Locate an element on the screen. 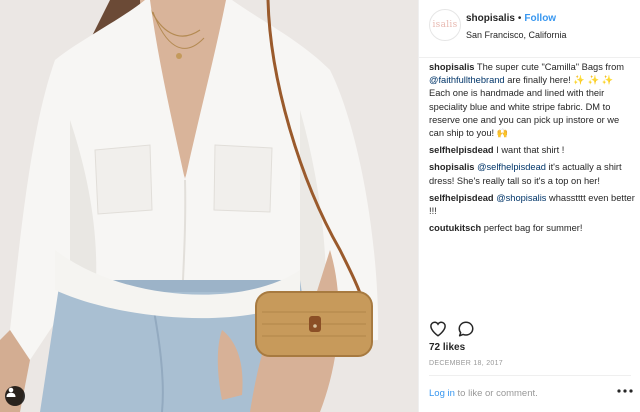 This screenshot has width=640, height=412. comment-mention: @shopisalis is located at coordinates (521, 198).